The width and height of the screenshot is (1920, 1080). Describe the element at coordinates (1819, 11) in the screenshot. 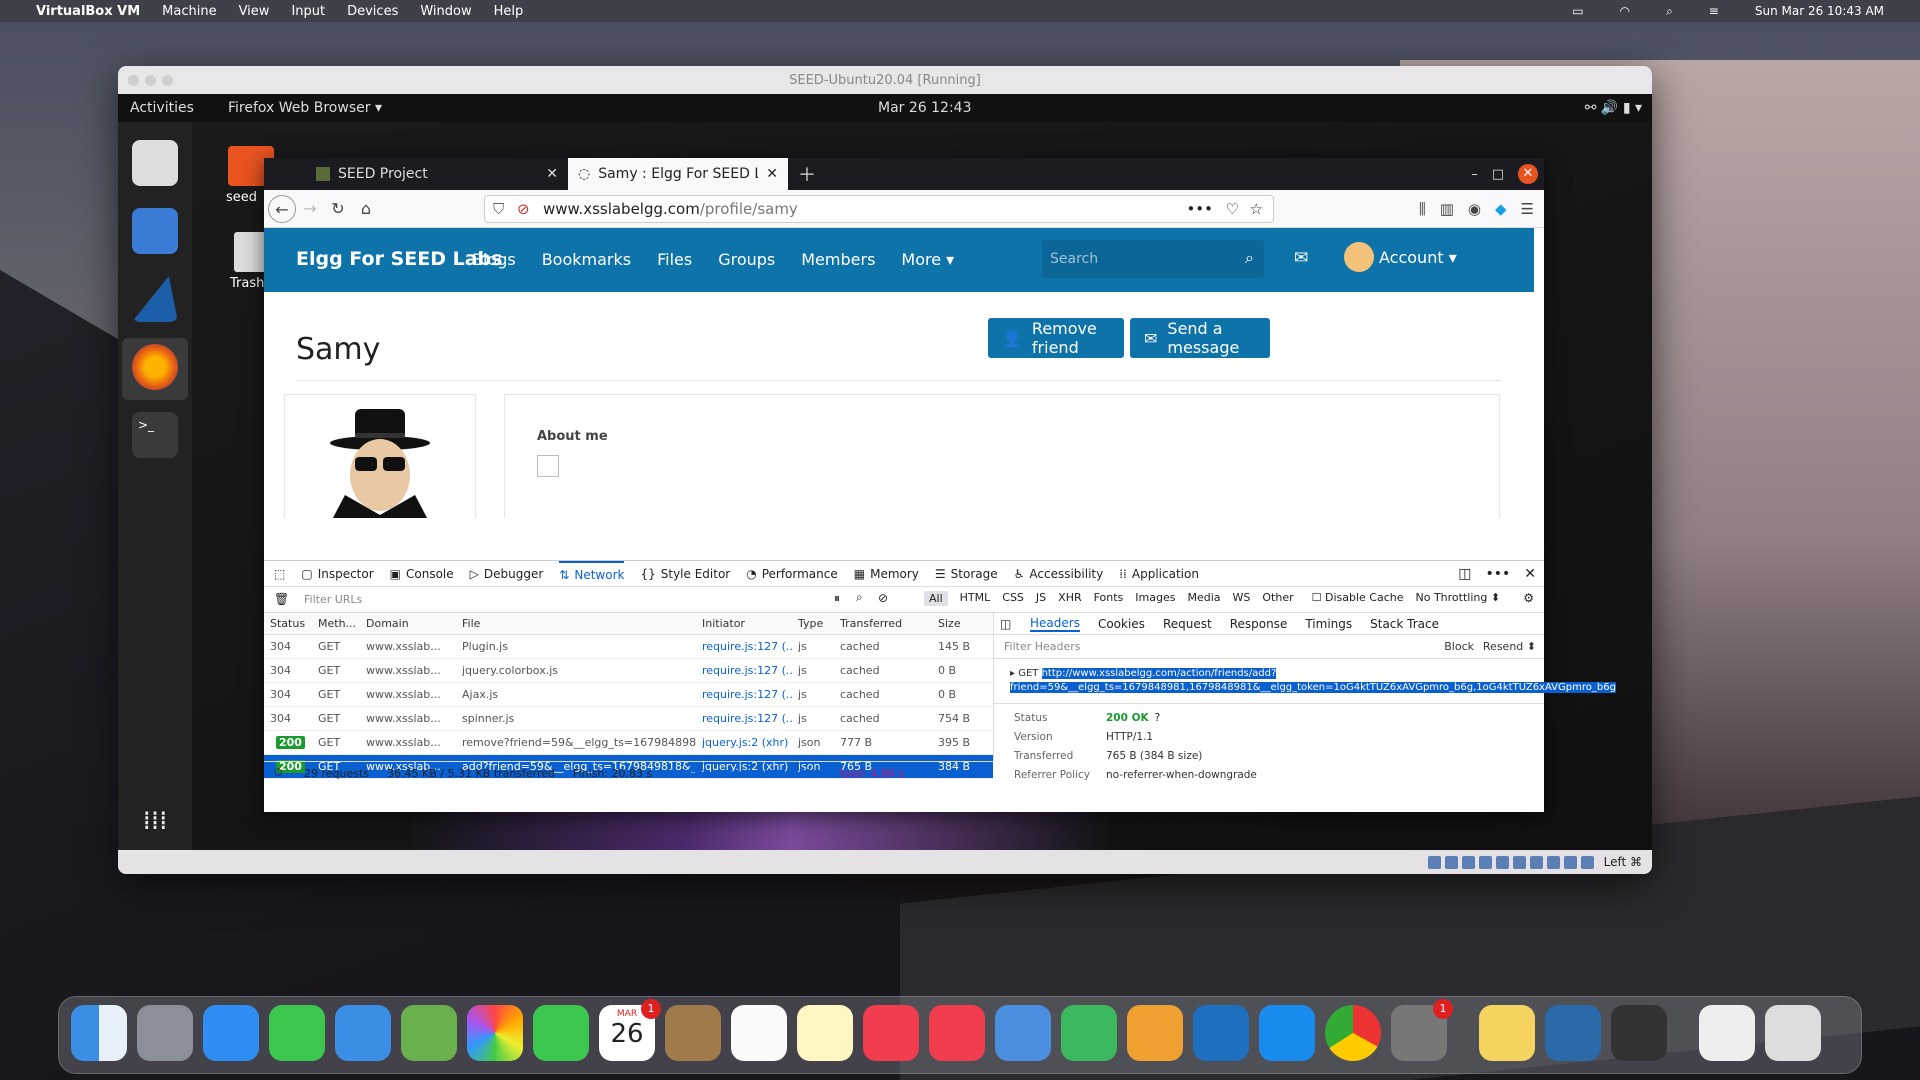

I see `mac-clock: Sun Mar 26 10:43 AM` at that location.